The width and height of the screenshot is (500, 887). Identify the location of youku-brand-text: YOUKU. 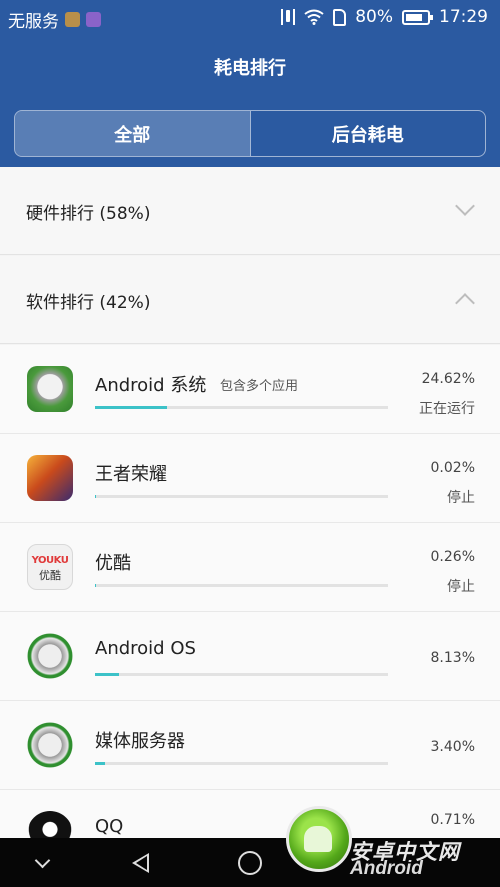
(50, 560).